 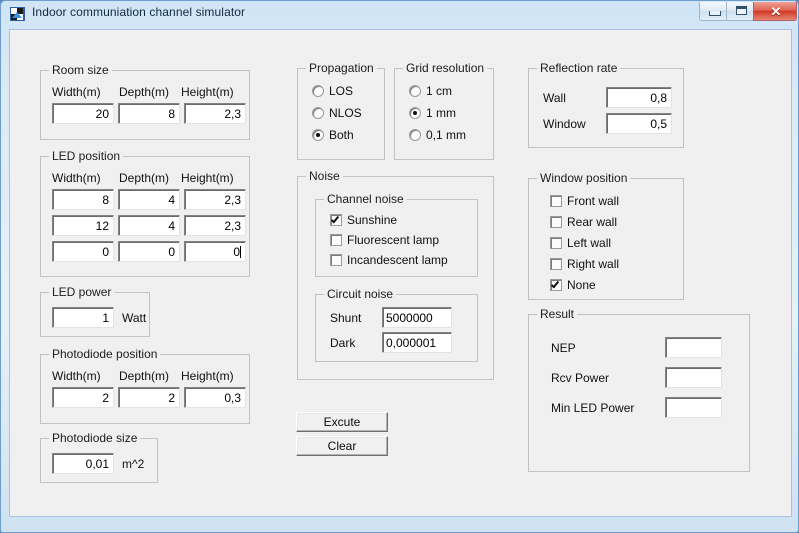 I want to click on radio-grid-01mm: 0,1 mm, so click(x=437, y=135).